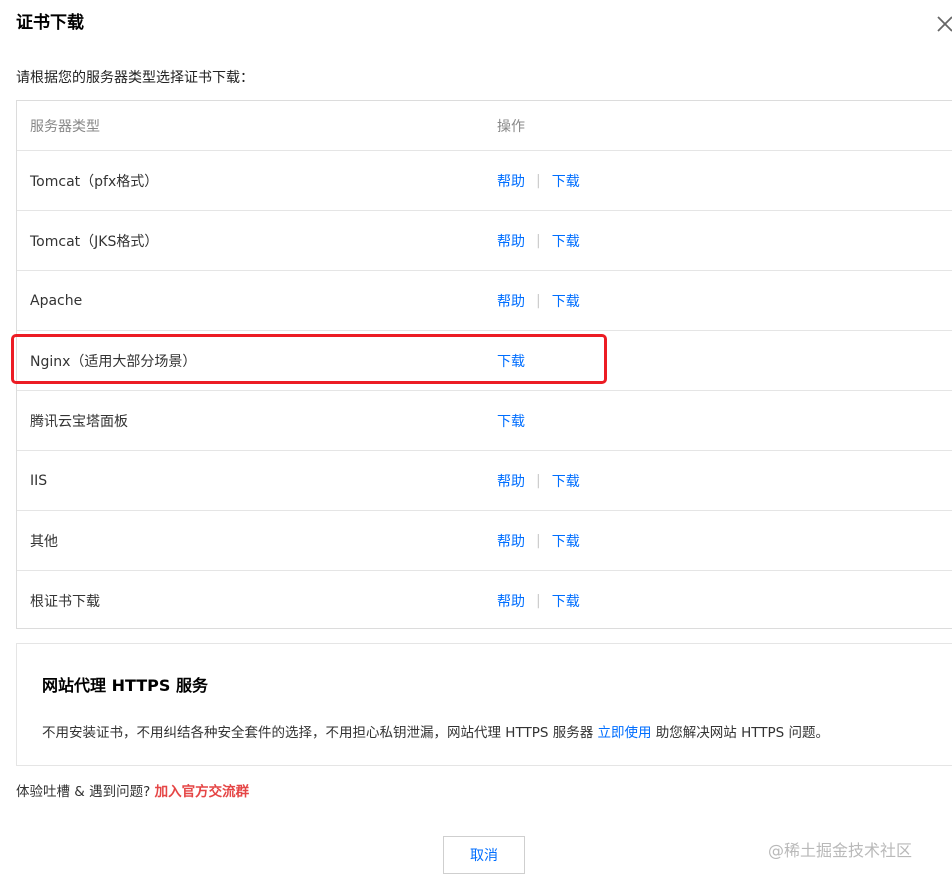 This screenshot has width=952, height=881. I want to click on table-header-row: 服务器类型 操作, so click(484, 126).